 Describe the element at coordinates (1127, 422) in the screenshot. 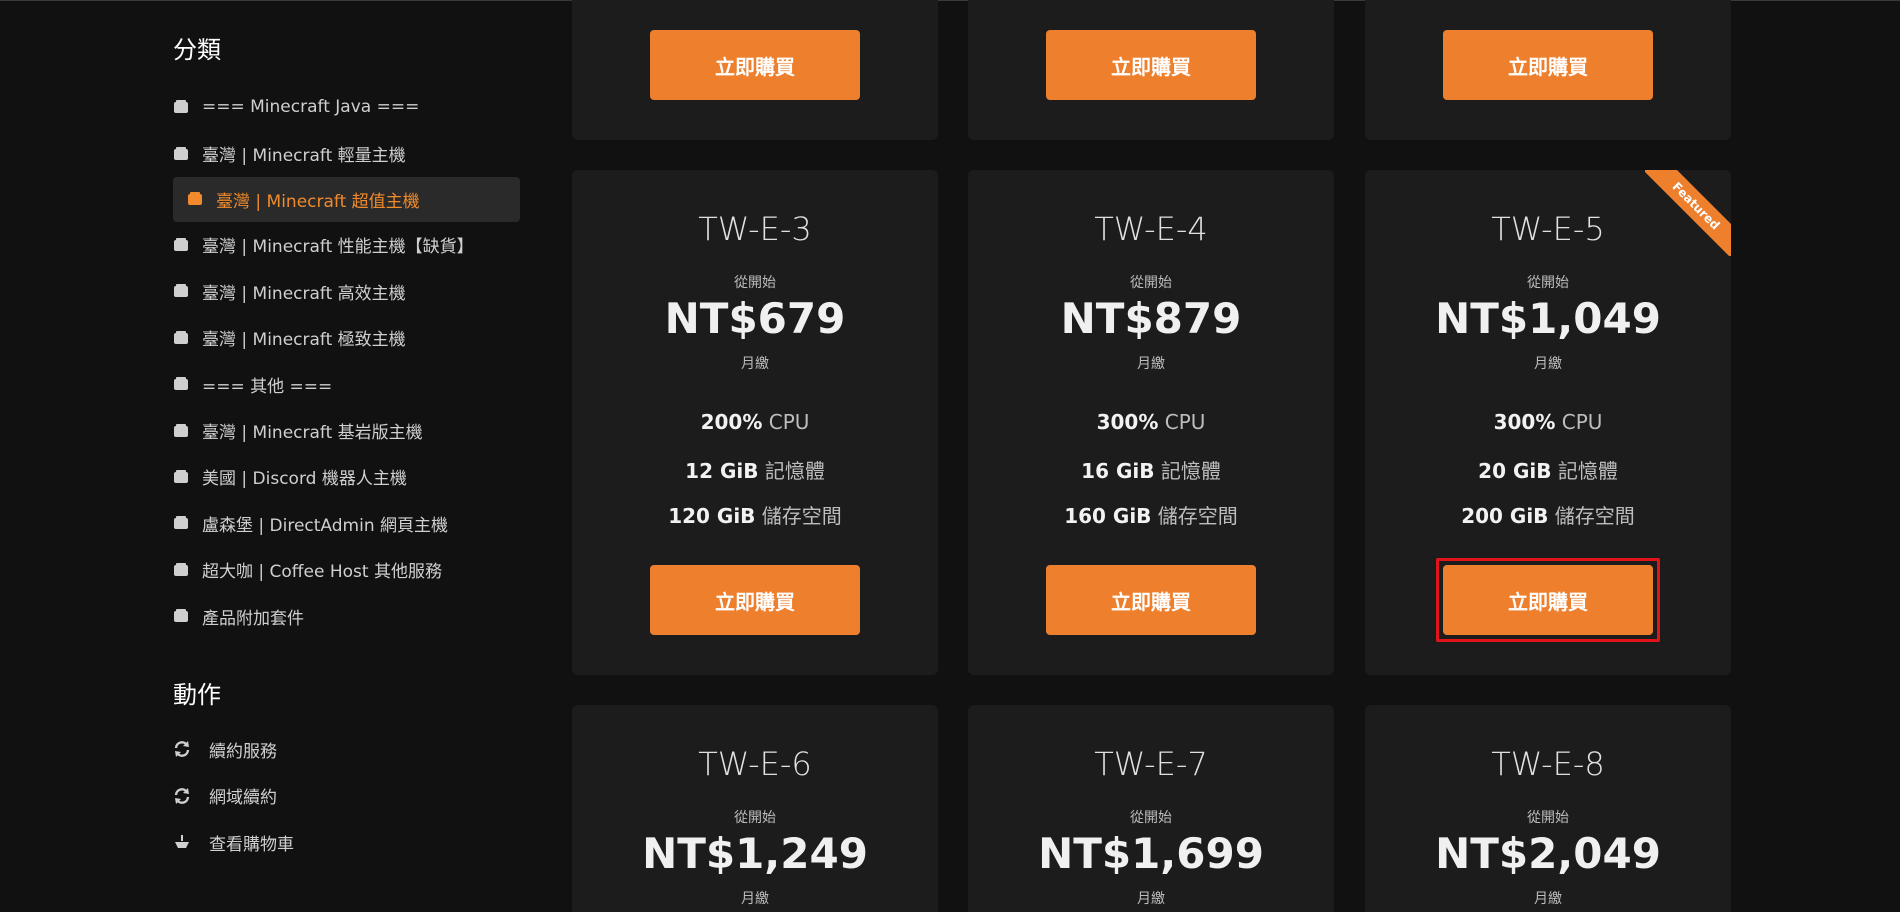

I see `feature-value: 300%` at that location.